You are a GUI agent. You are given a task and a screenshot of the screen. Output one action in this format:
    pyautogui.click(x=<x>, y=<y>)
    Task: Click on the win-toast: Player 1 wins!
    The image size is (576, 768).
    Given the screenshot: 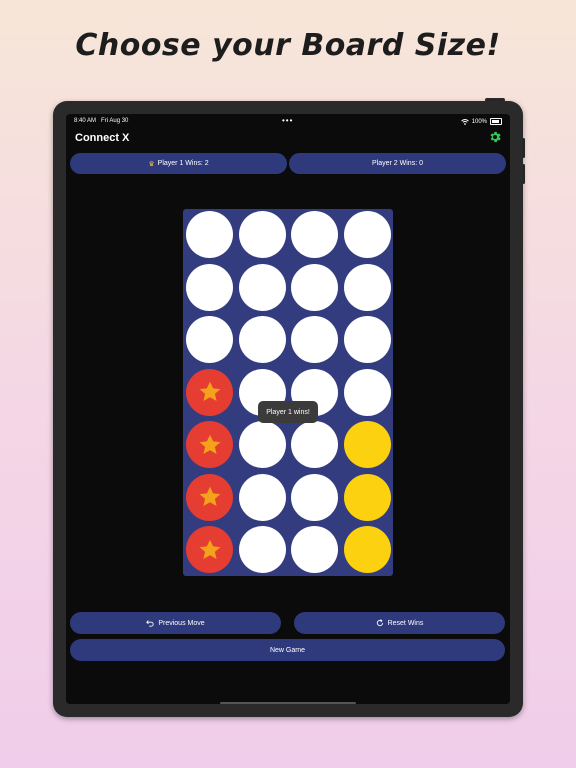 What is the action you would take?
    pyautogui.click(x=288, y=412)
    